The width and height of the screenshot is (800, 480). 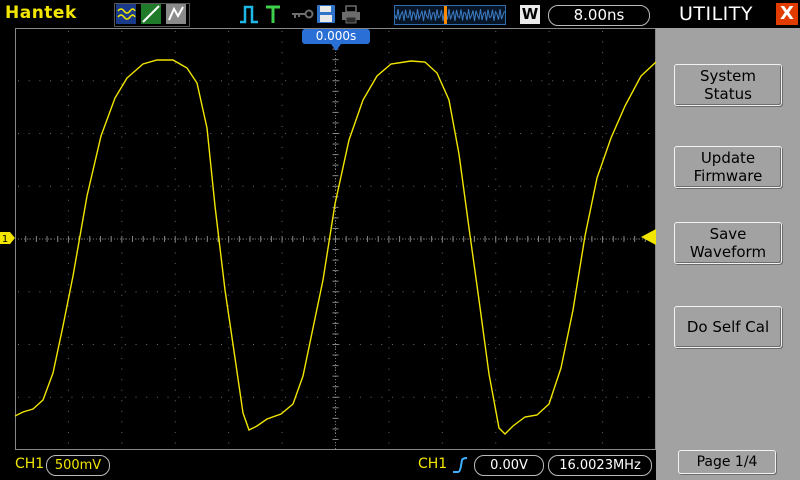 What do you see at coordinates (648, 237) in the screenshot?
I see `trigger-level-marker-icon` at bounding box center [648, 237].